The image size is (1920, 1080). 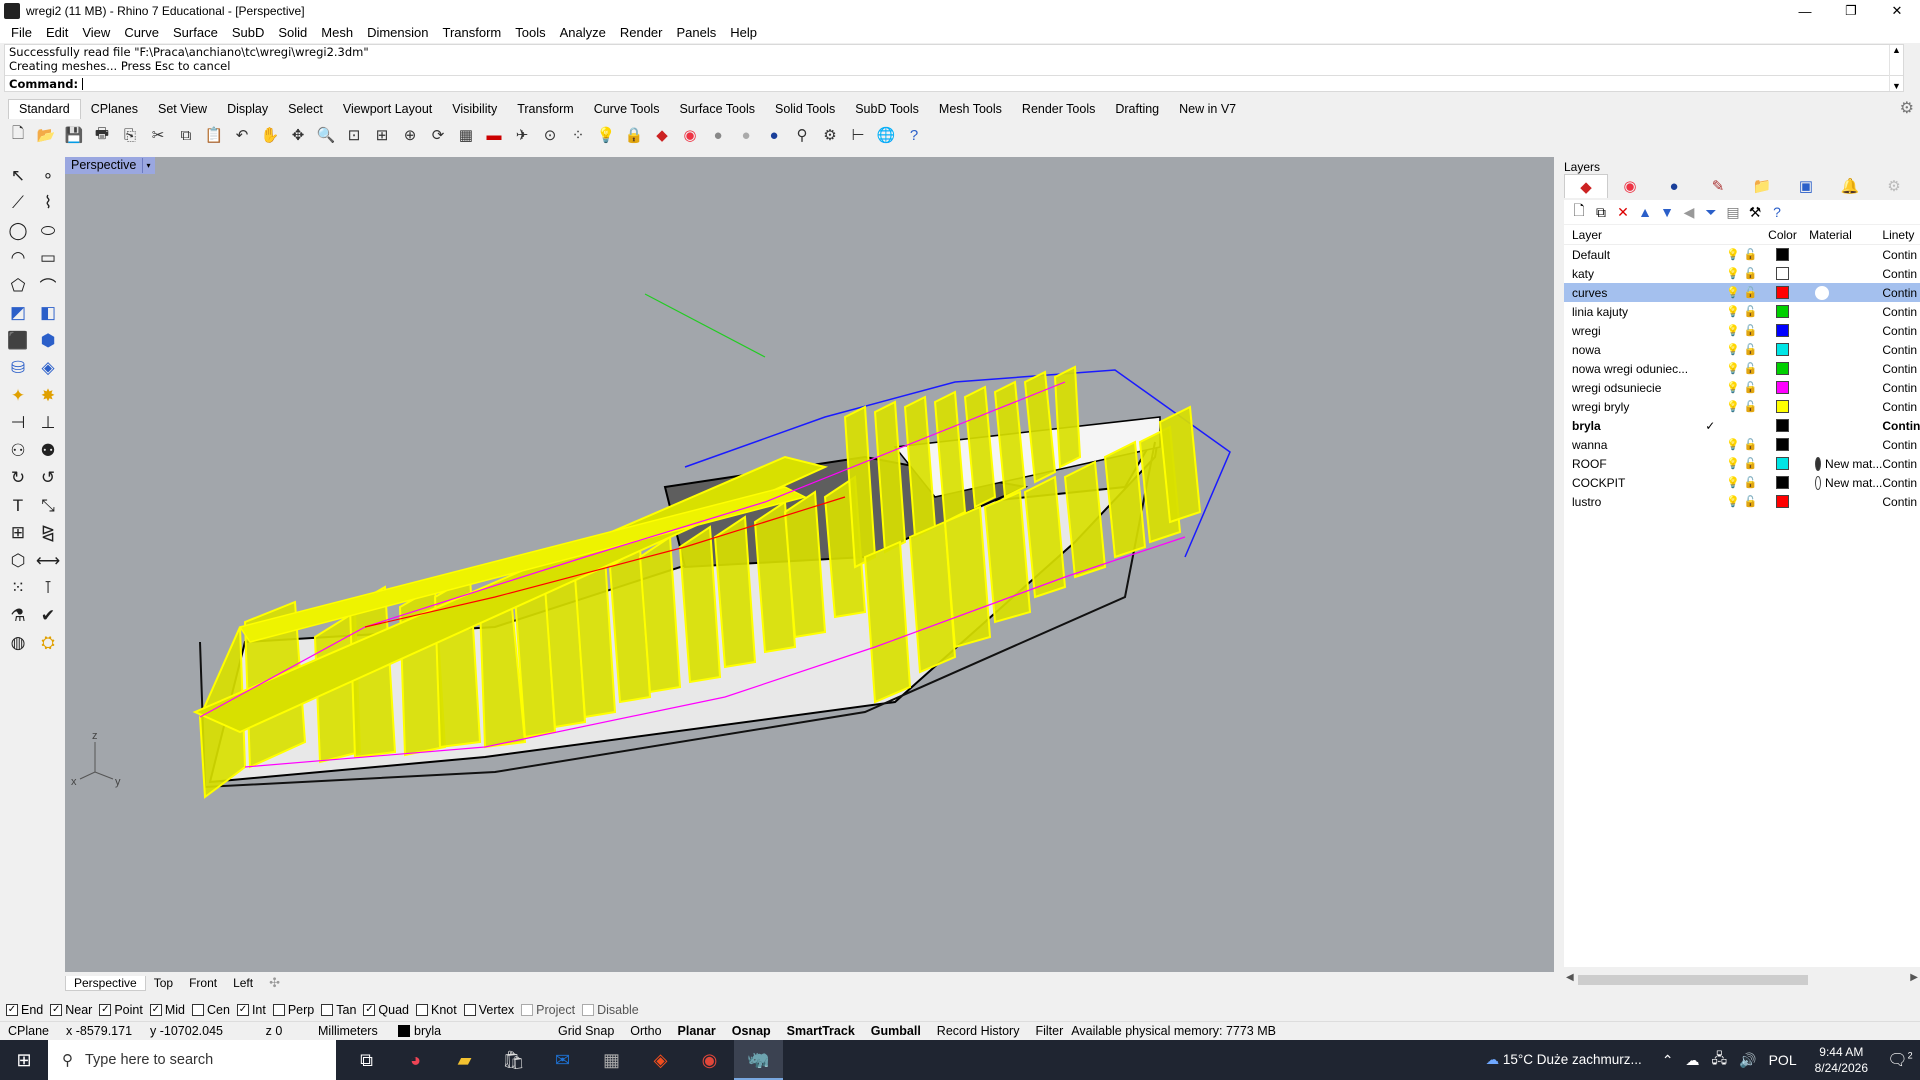 I want to click on tools-icon: ⚒, so click(x=1755, y=212).